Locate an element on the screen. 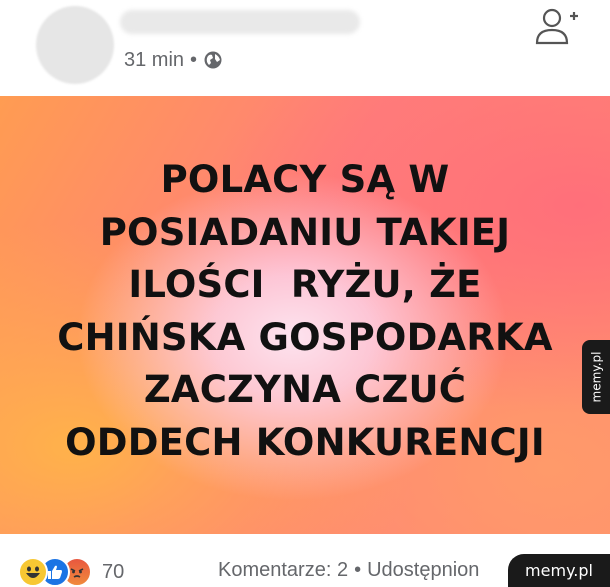  post-time: 31 min is located at coordinates (154, 60).